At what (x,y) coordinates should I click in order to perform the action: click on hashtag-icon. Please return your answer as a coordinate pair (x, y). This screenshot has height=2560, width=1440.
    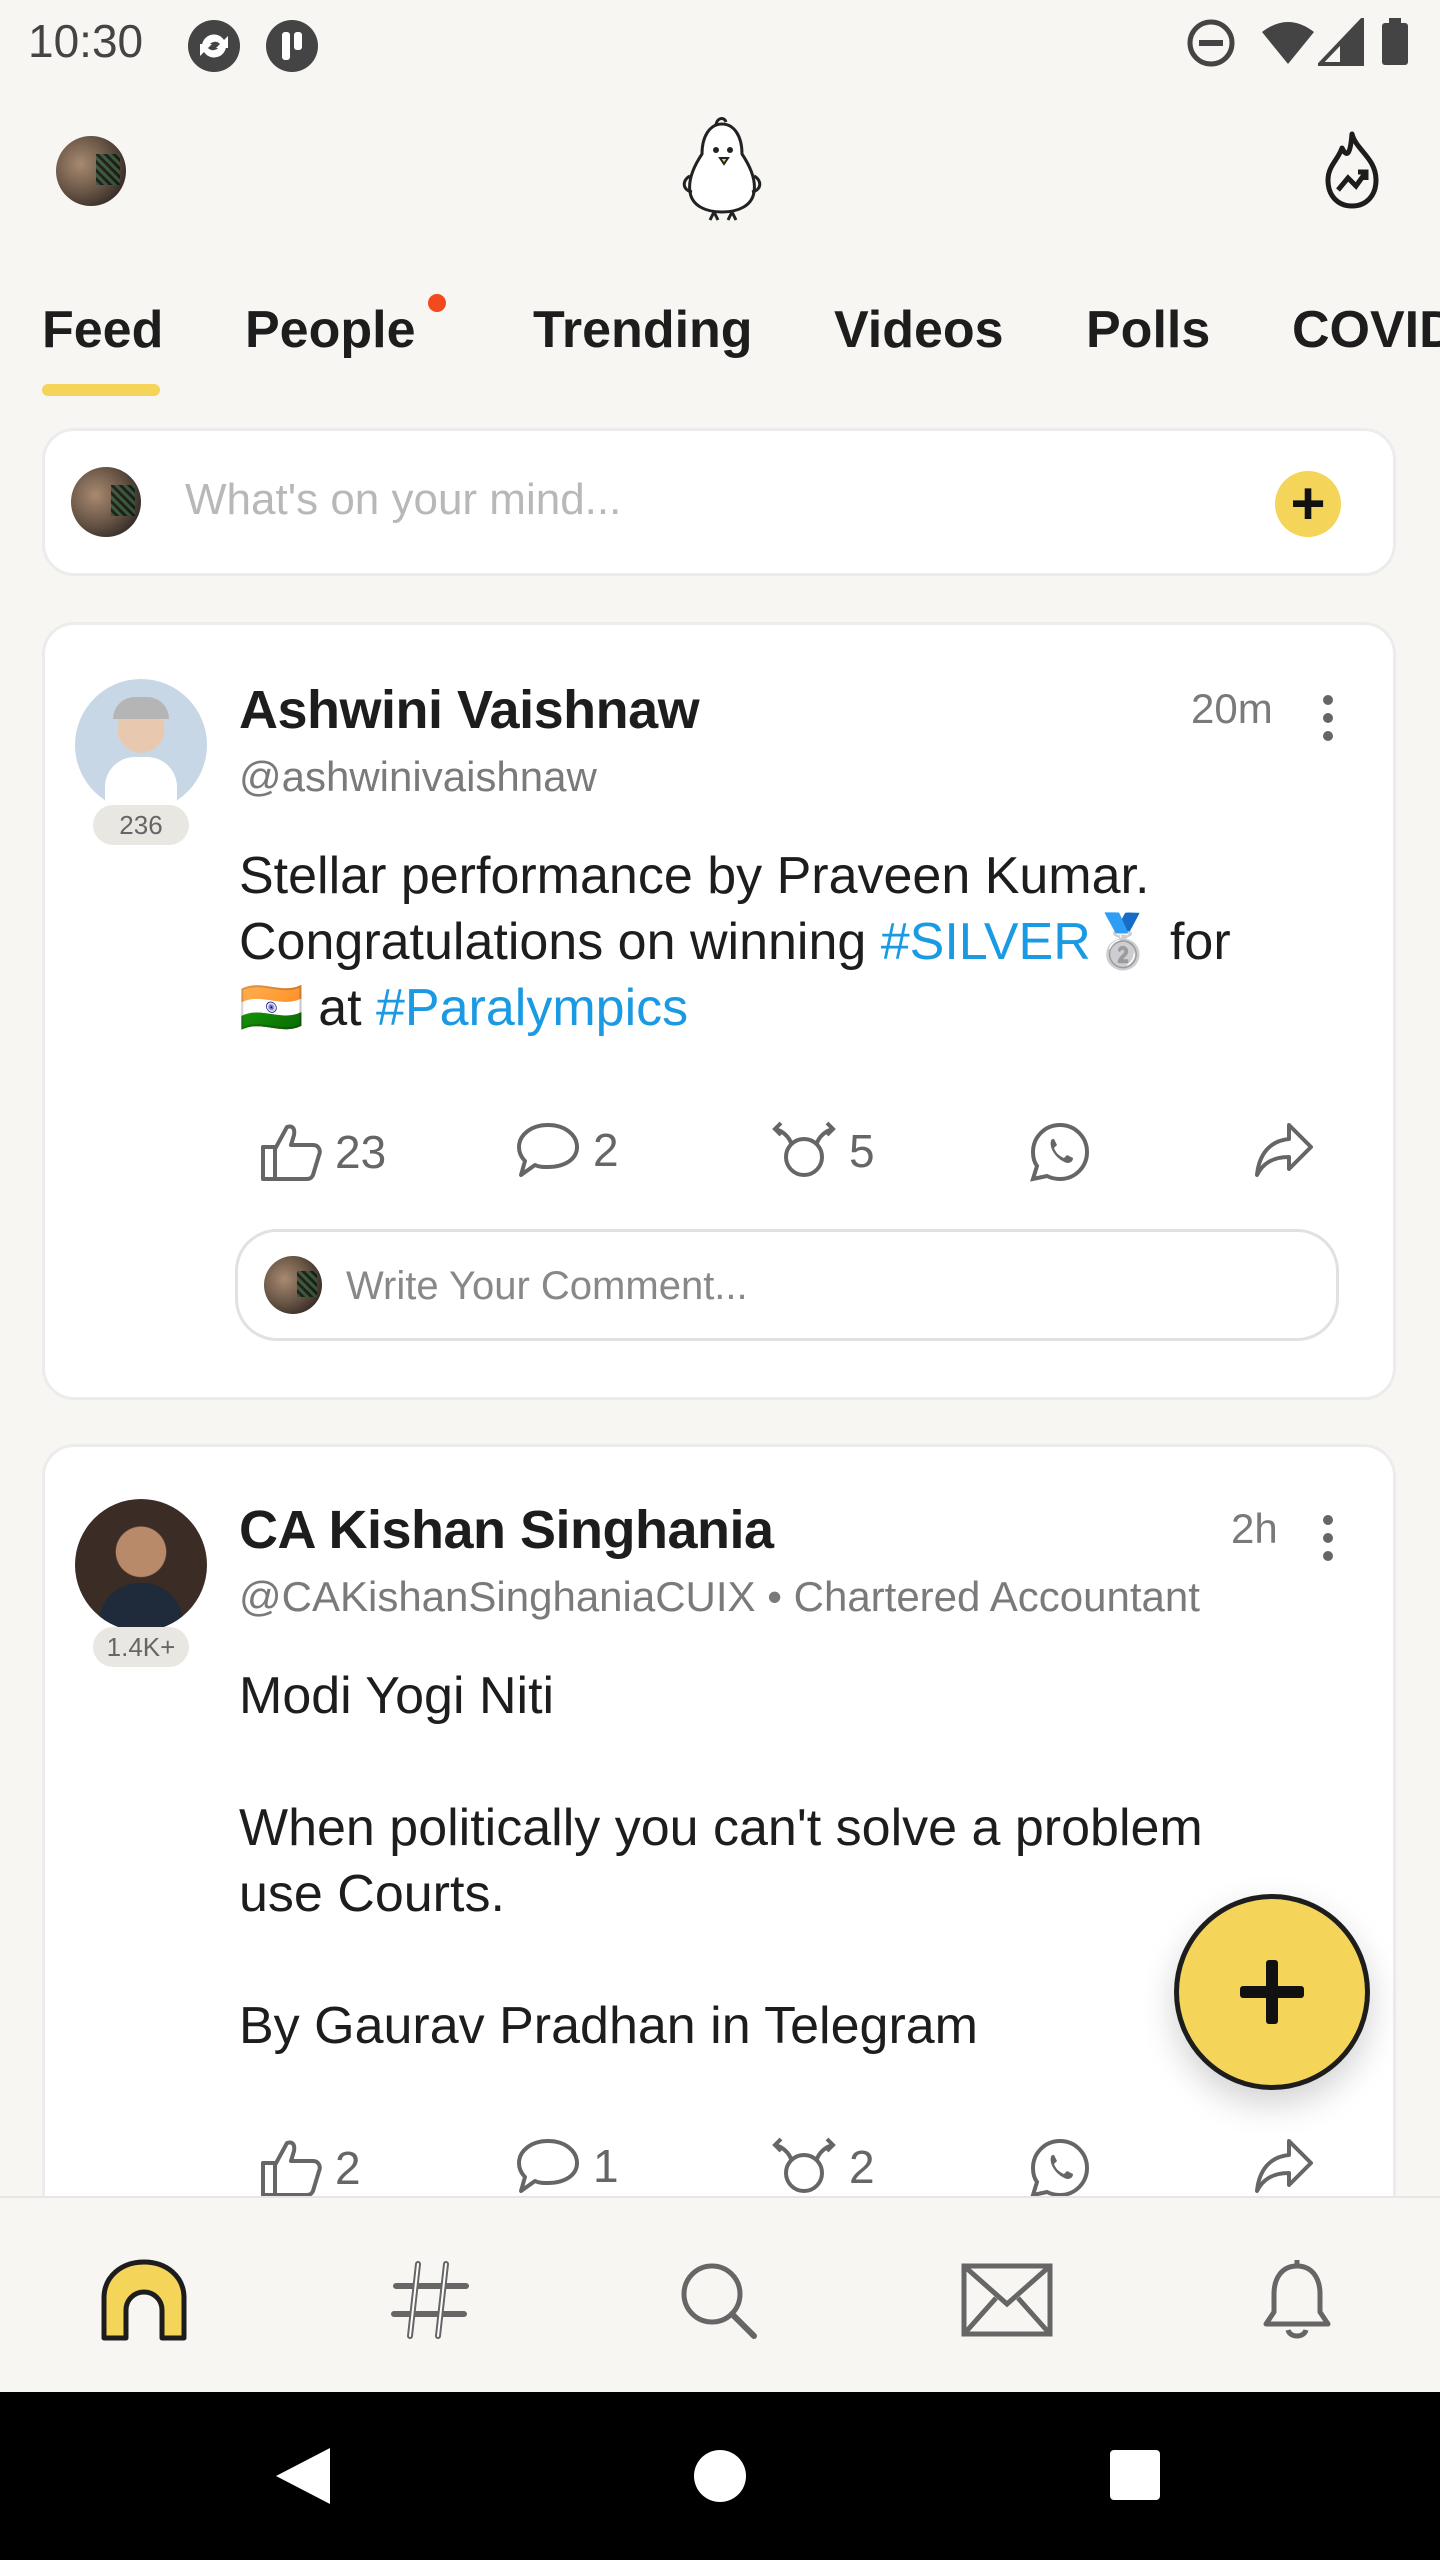
    Looking at the image, I should click on (430, 2300).